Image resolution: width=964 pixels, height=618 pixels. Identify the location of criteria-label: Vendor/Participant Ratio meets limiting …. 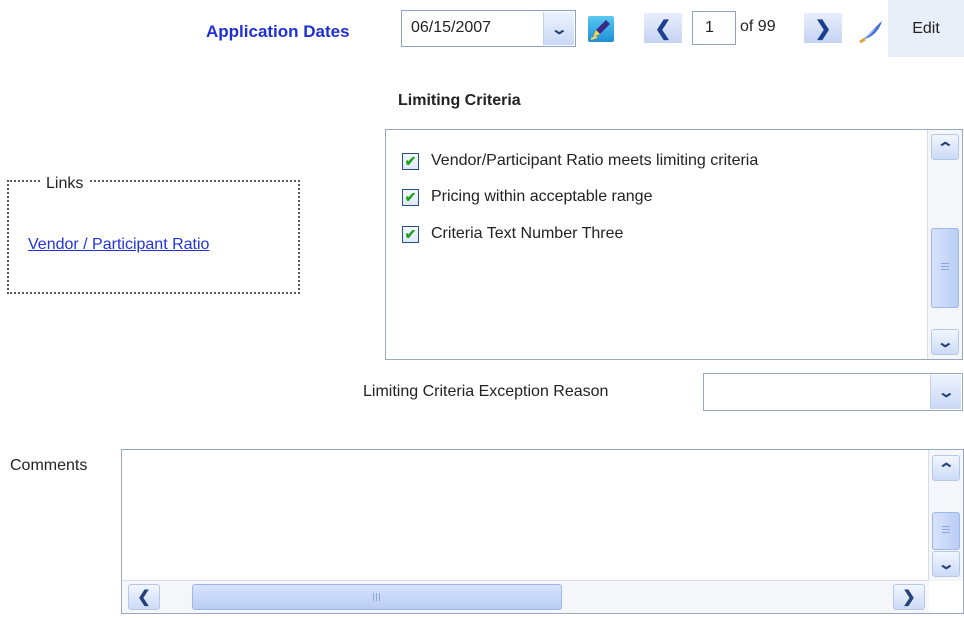
(595, 160).